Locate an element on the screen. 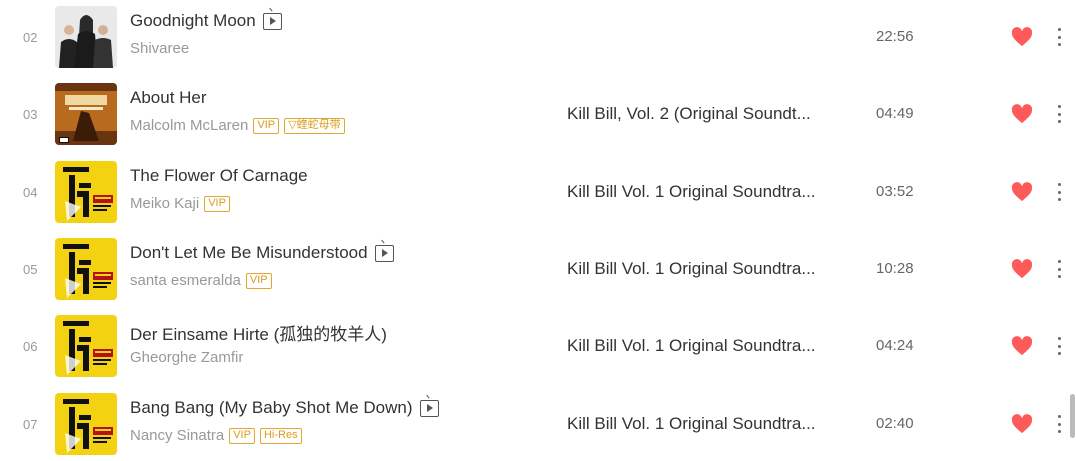 The width and height of the screenshot is (1076, 461). scrollbar is located at coordinates (1072, 416).